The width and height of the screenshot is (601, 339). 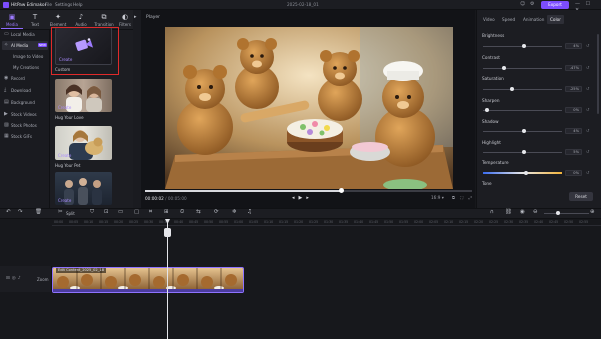 I want to click on highlight-value: 5%, so click(x=573, y=152).